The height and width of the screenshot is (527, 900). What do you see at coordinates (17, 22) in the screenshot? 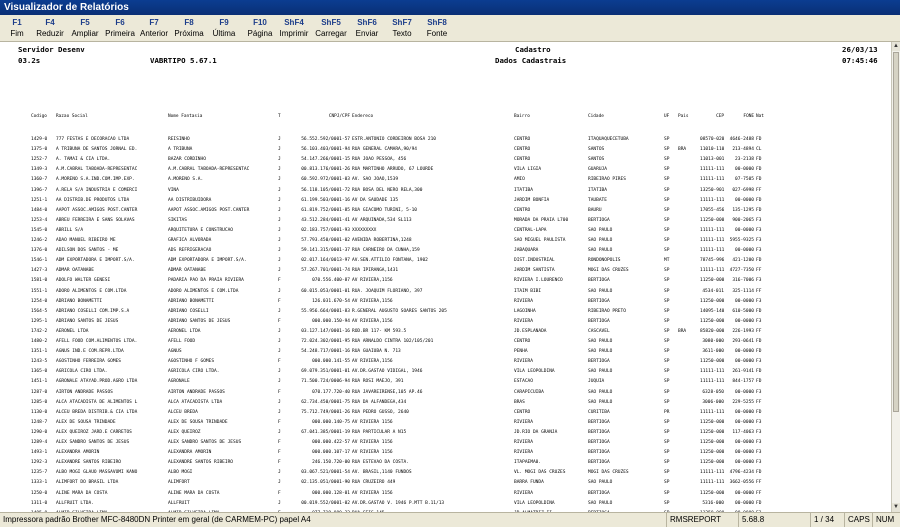
I see `toolbar-key: F1` at bounding box center [17, 22].